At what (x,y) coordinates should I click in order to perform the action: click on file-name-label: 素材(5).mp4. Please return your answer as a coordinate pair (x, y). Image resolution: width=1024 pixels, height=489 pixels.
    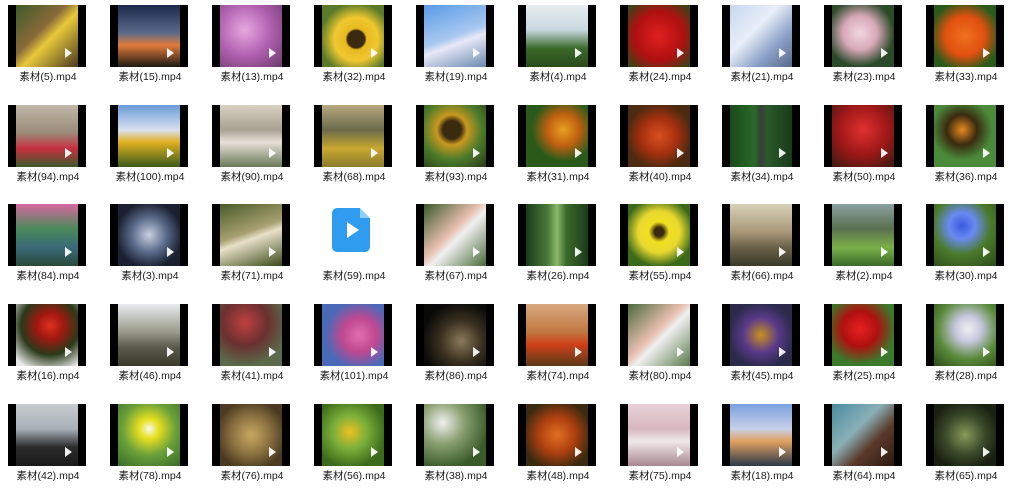
    Looking at the image, I should click on (48, 76).